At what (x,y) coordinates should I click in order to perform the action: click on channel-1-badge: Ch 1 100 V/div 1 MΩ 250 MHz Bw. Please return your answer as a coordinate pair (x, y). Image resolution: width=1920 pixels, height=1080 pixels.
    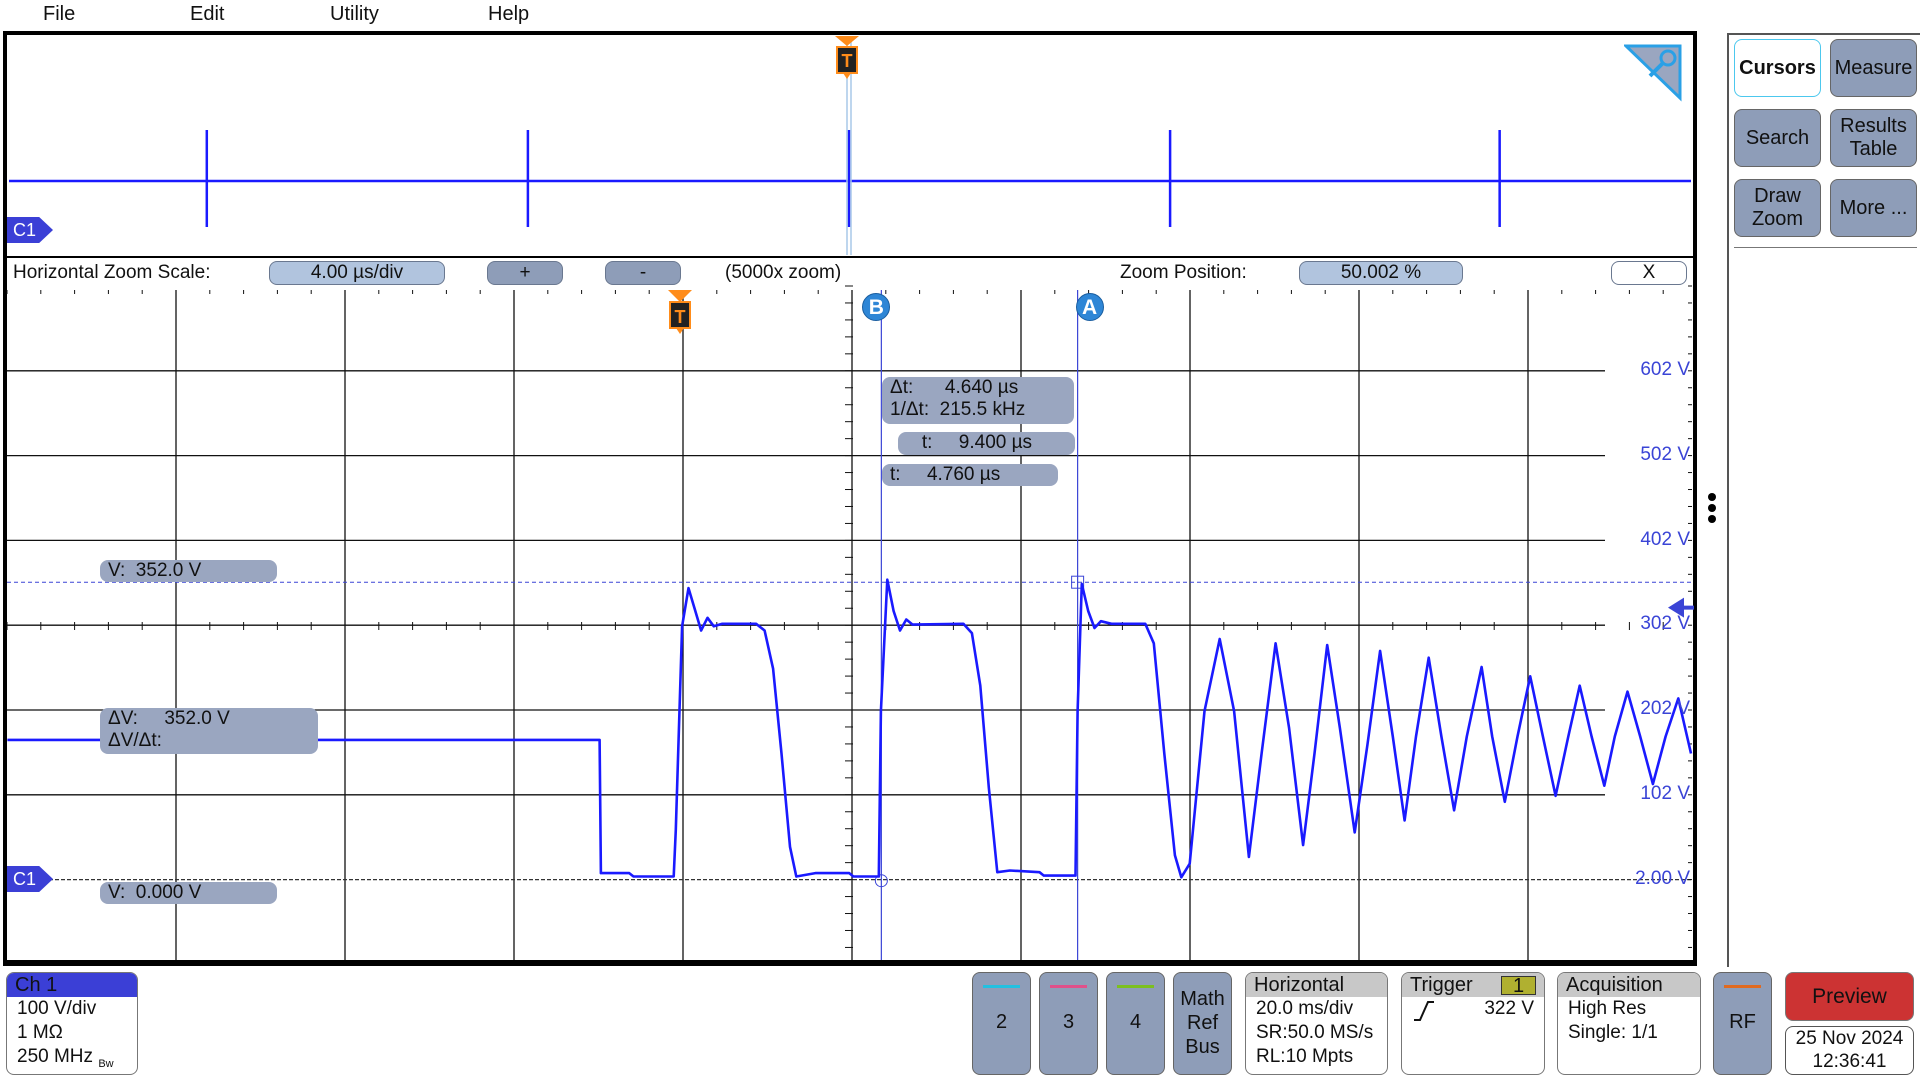
    Looking at the image, I should click on (72, 1023).